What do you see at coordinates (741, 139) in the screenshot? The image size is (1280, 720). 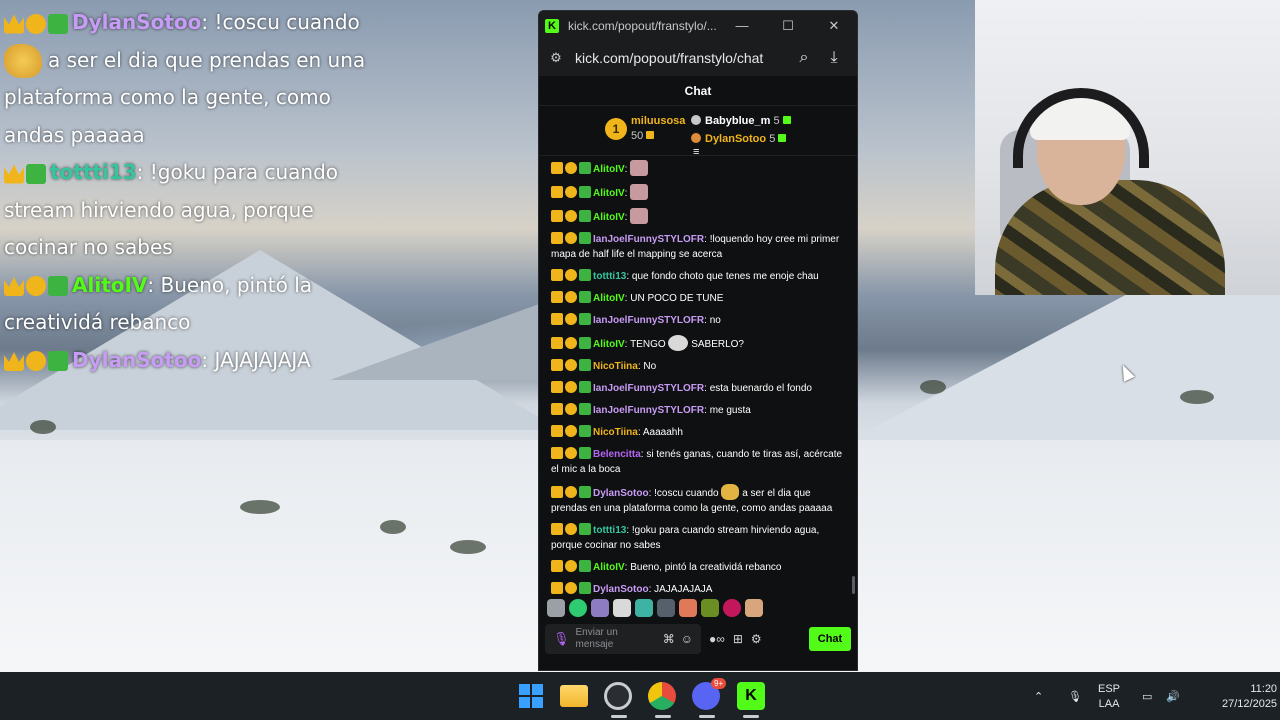 I see `leaderboard-entry: DylanSotoo 5` at bounding box center [741, 139].